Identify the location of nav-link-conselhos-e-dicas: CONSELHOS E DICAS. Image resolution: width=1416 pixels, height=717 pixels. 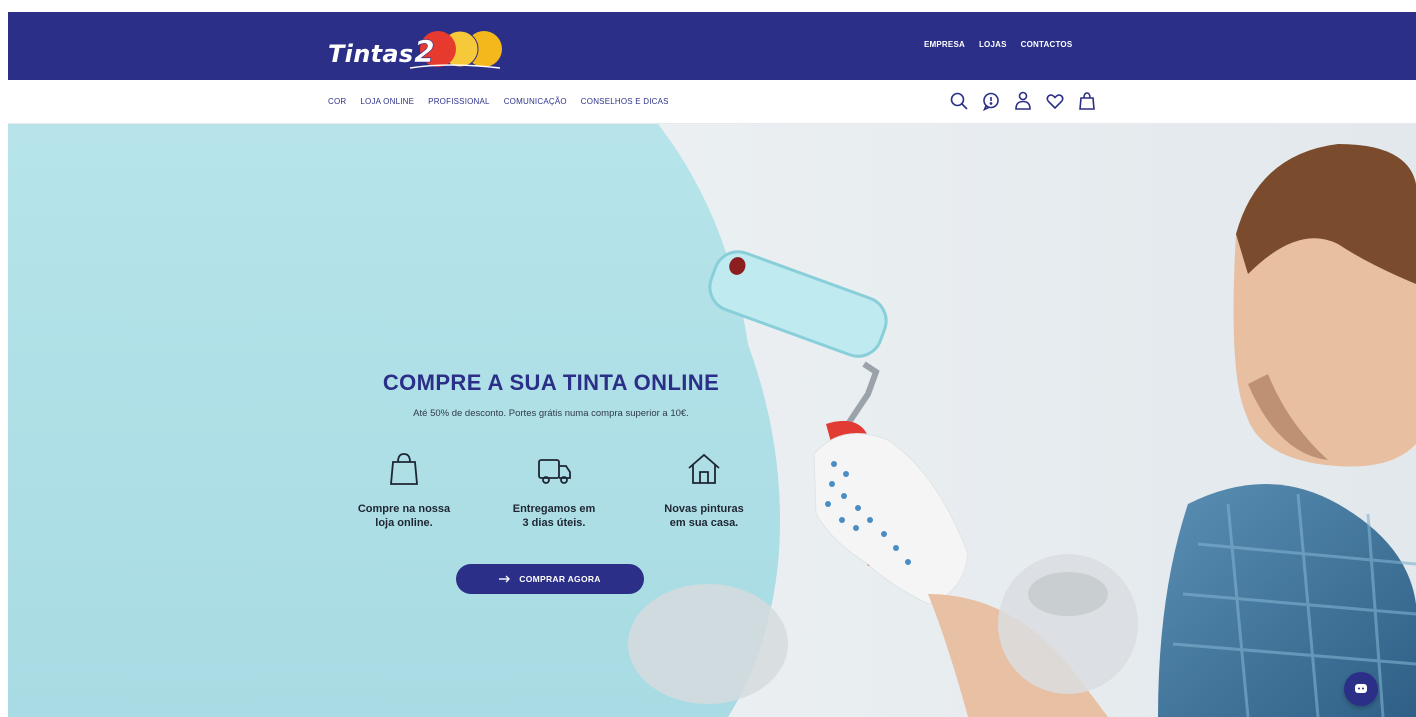
(625, 101).